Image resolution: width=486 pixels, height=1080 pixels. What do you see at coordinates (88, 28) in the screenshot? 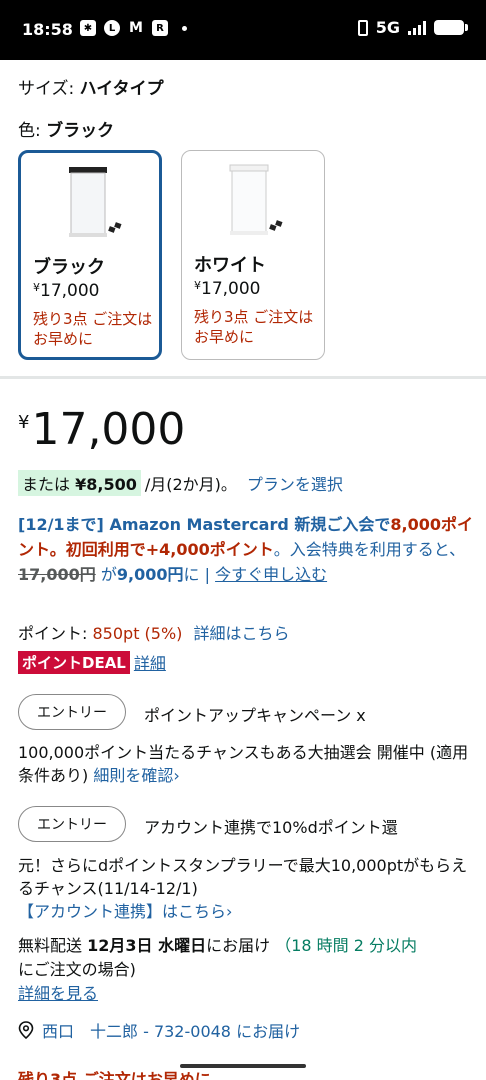
I see `settings-icon: ✱` at bounding box center [88, 28].